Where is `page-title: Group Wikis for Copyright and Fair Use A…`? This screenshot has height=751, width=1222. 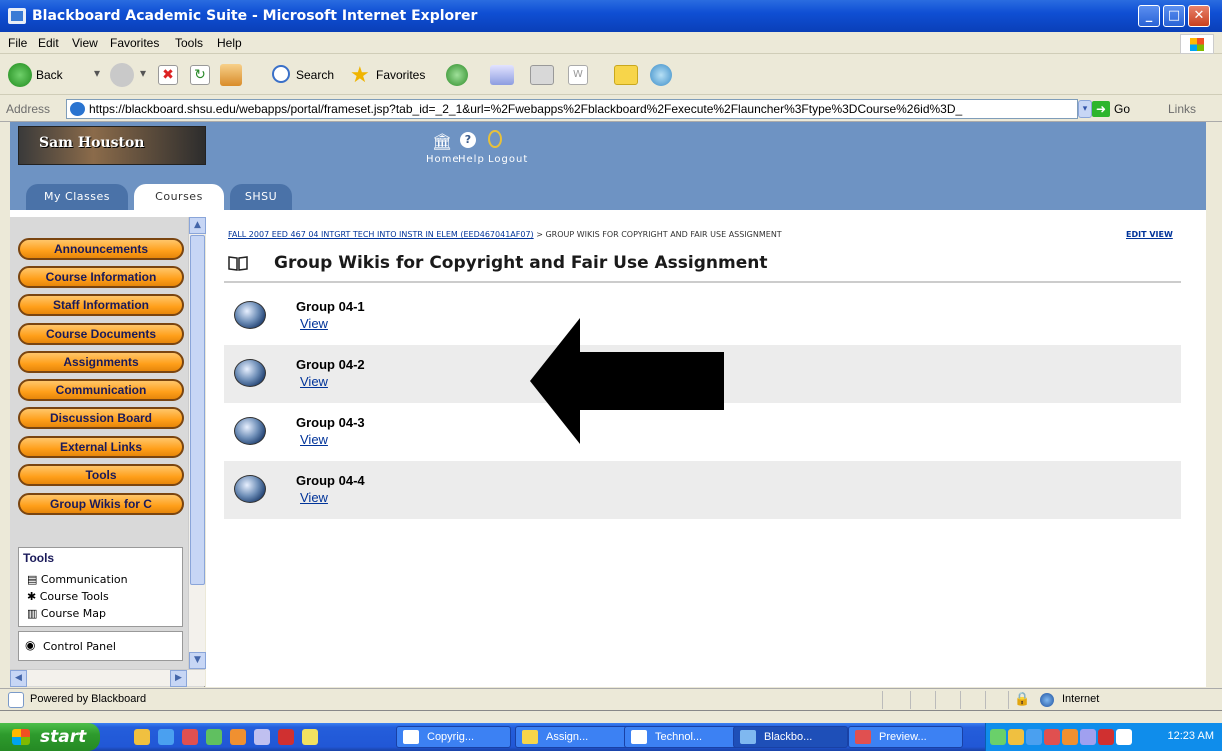 page-title: Group Wikis for Copyright and Fair Use A… is located at coordinates (521, 263).